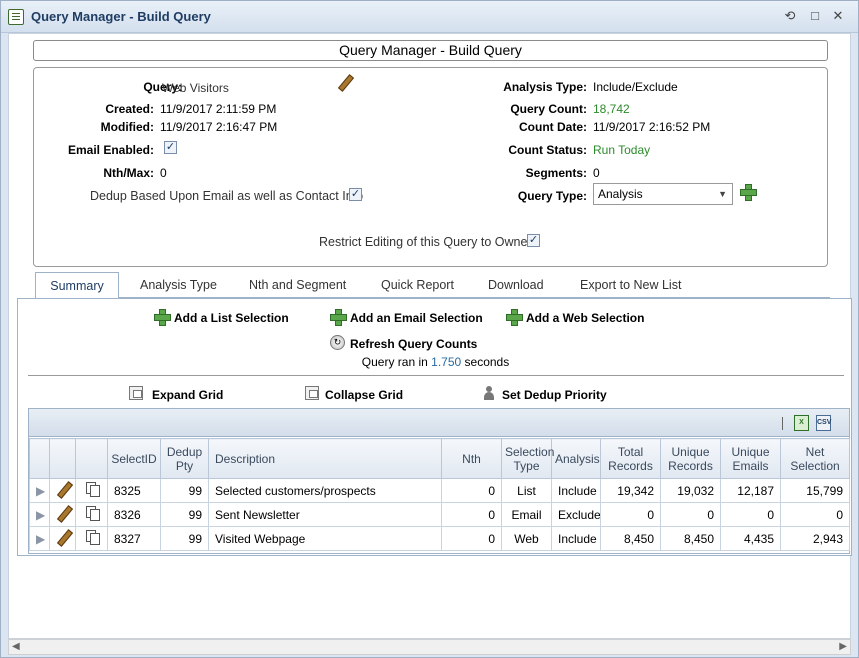 The height and width of the screenshot is (658, 859). What do you see at coordinates (436, 375) in the screenshot?
I see `divider` at bounding box center [436, 375].